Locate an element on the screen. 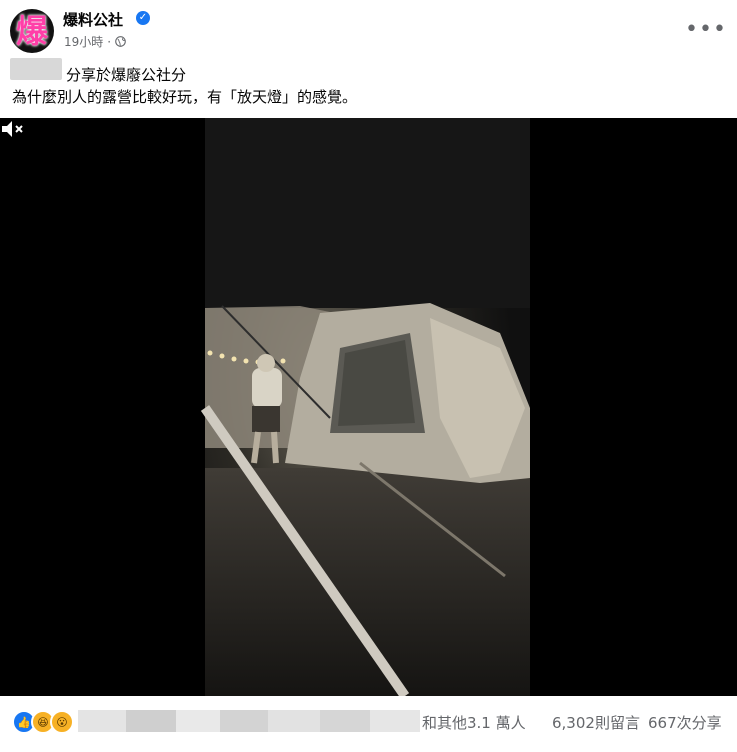 The height and width of the screenshot is (752, 737). comments-count: 6,302則留言 is located at coordinates (596, 722).